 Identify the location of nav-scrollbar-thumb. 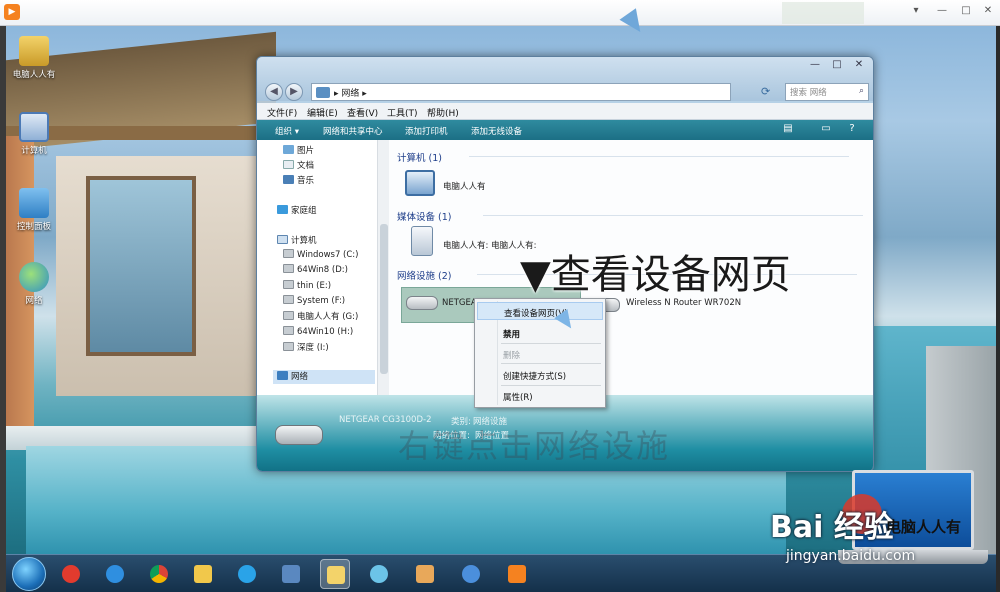
(384, 299).